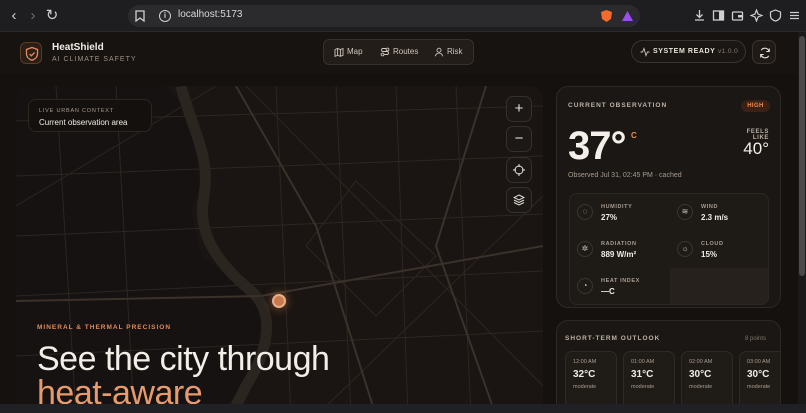 The image size is (806, 413). Describe the element at coordinates (802, 156) in the screenshot. I see `scrollbar-thumb` at that location.